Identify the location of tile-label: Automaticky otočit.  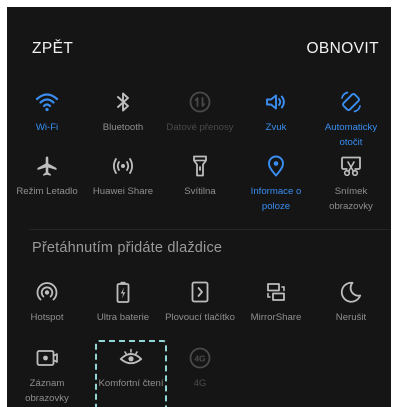
(351, 135).